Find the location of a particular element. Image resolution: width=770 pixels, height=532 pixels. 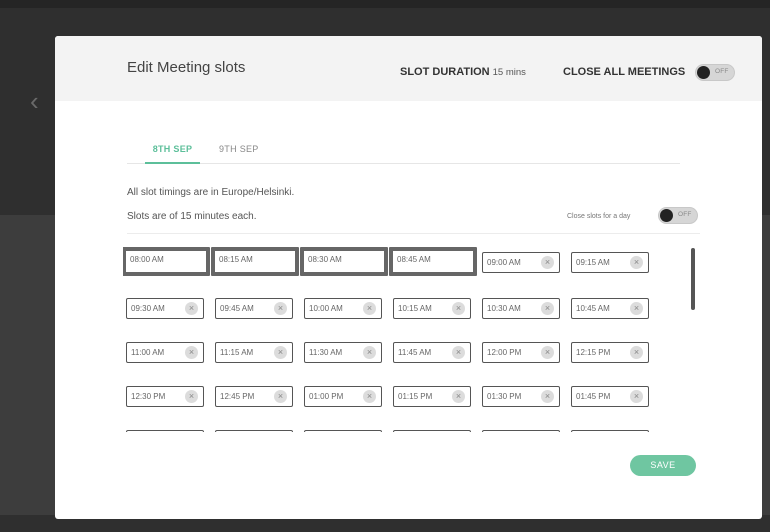

time-slot: 12:45 PM × is located at coordinates (254, 396).